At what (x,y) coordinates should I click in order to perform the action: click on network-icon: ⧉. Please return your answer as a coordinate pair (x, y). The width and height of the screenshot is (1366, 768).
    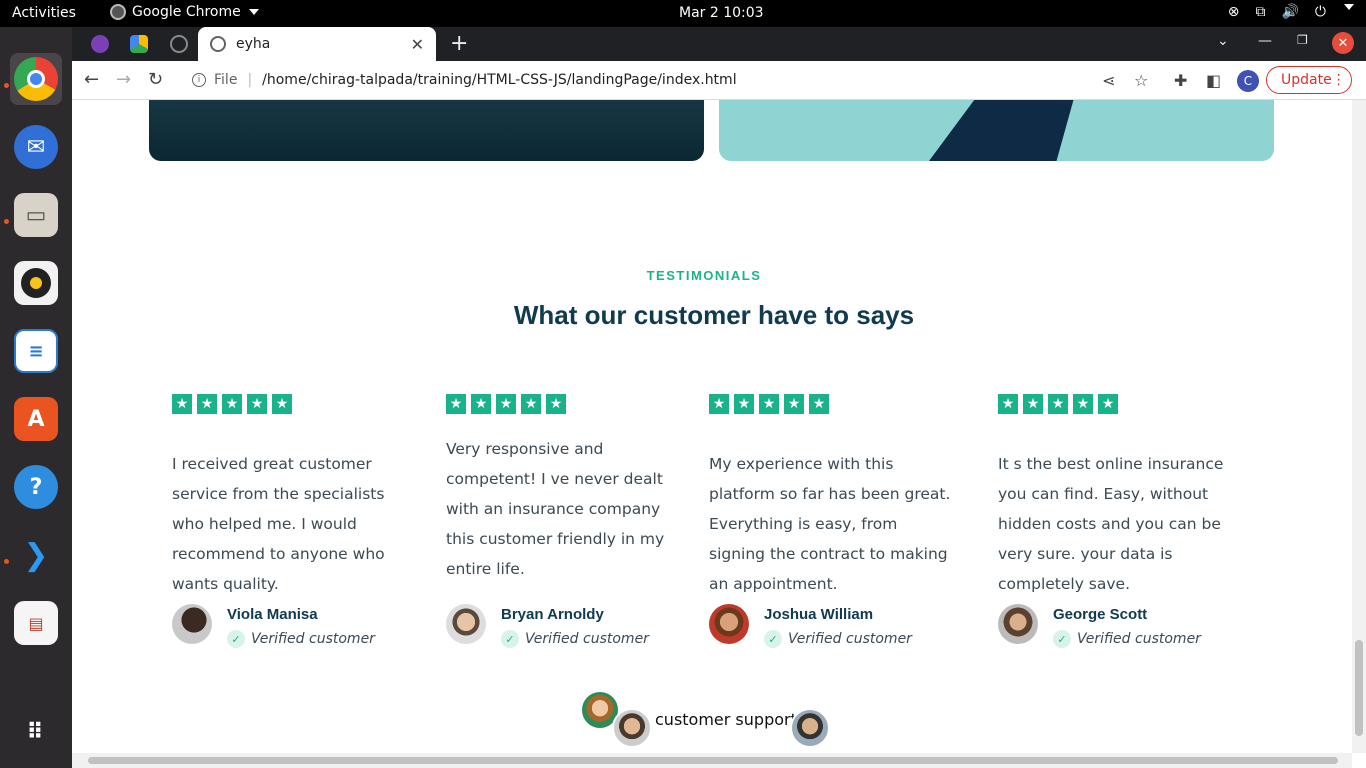
    Looking at the image, I should click on (1260, 12).